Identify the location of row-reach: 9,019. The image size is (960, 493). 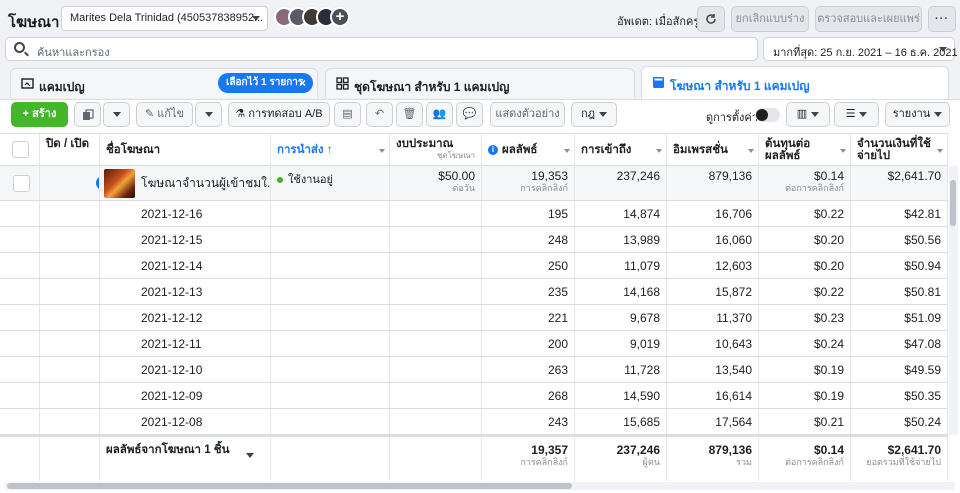
(621, 343).